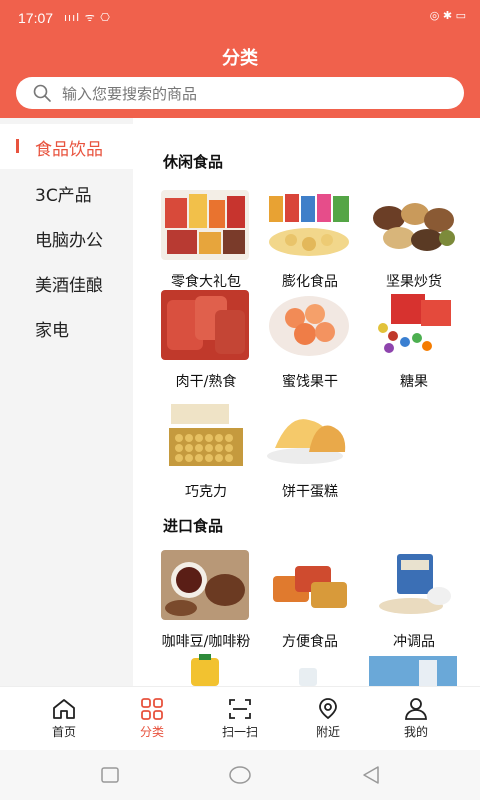  I want to click on tile-label: 咖啡豆/咖啡粉, so click(206, 642).